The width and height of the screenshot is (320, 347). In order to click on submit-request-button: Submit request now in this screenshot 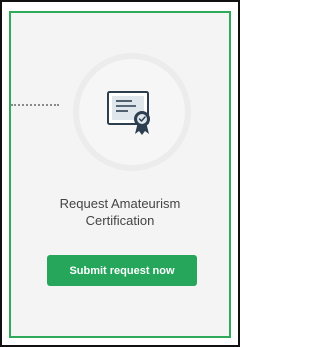, I will do `click(122, 270)`.